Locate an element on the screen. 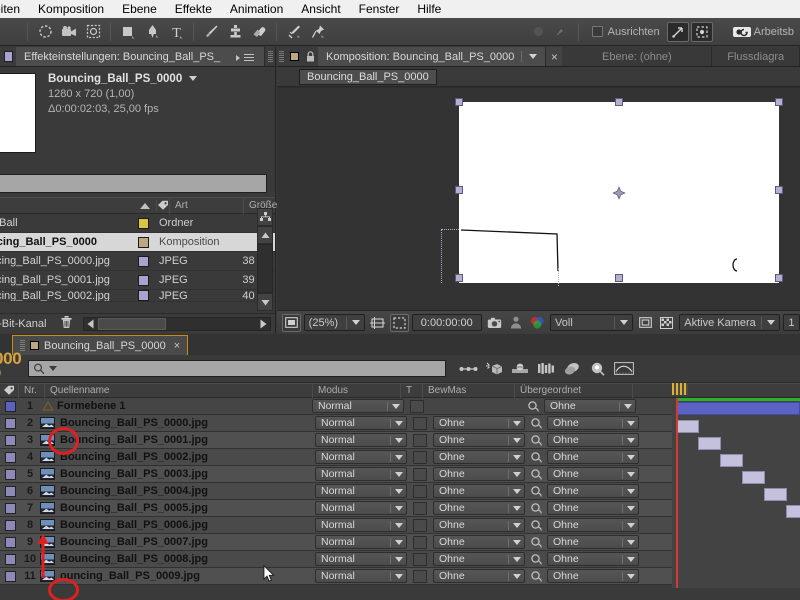 The width and height of the screenshot is (800, 600). column-uebergeordnet: Übergeordnet is located at coordinates (573, 390).